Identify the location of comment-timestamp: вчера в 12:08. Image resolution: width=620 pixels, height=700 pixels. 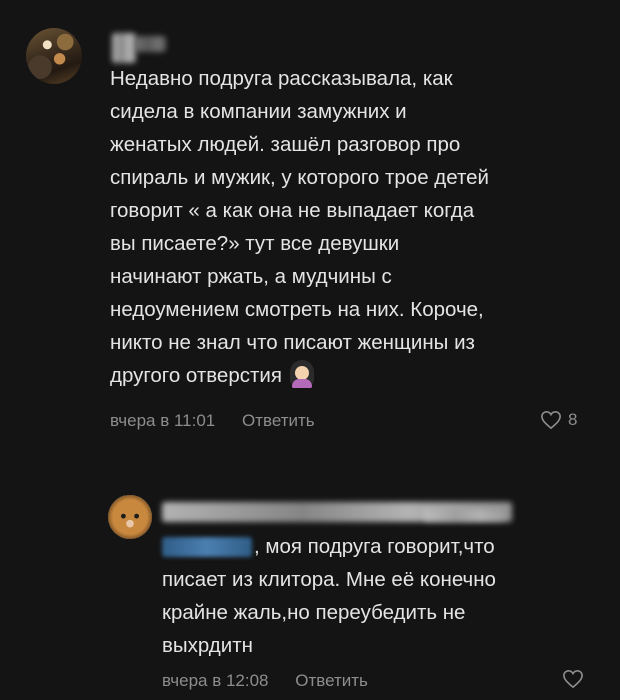
(215, 680).